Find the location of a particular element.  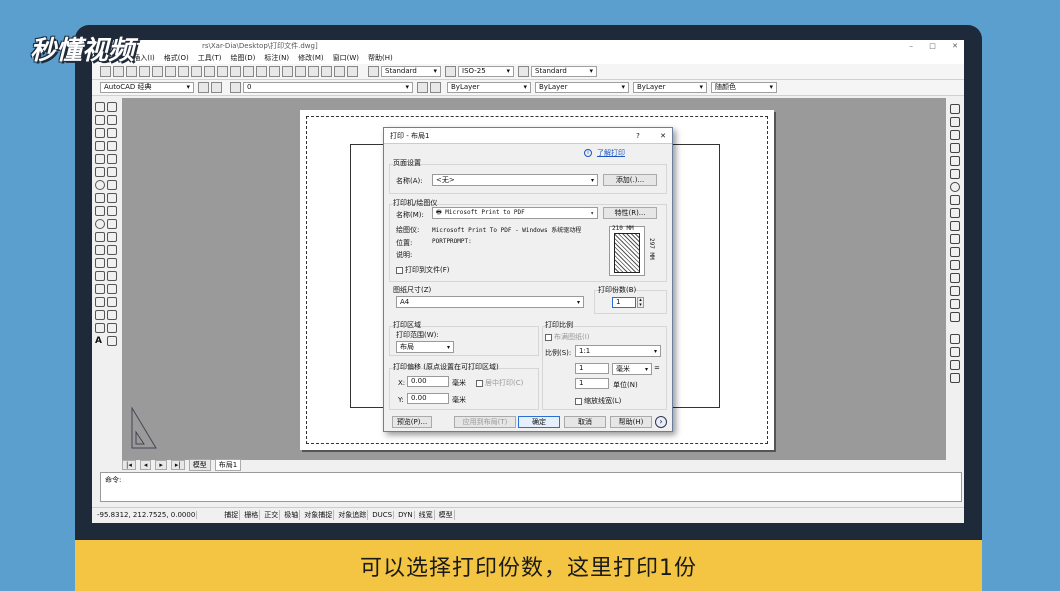

close-window-button: ✕ is located at coordinates (955, 46).